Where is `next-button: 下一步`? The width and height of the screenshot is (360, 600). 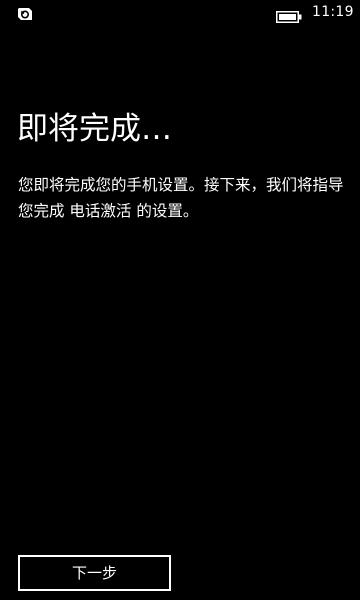 next-button: 下一步 is located at coordinates (94, 573).